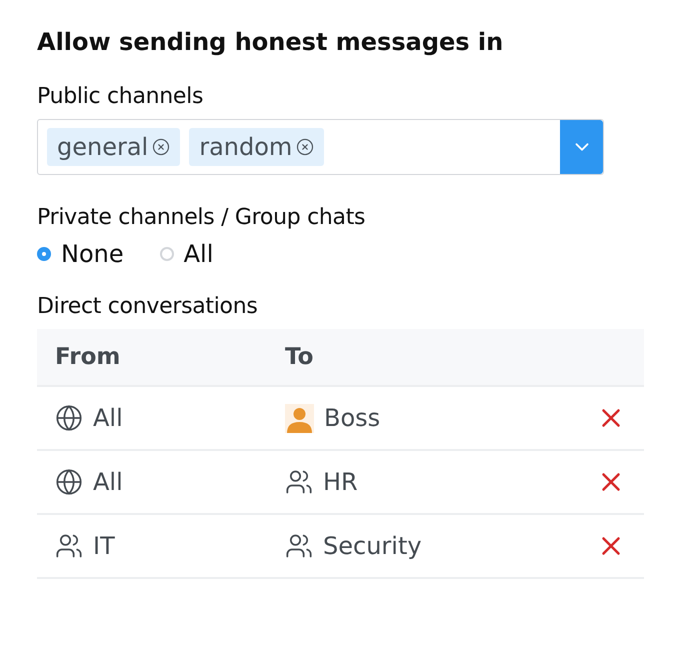 Image resolution: width=680 pixels, height=649 pixels. Describe the element at coordinates (148, 306) in the screenshot. I see `section-label: Direct conversations` at that location.